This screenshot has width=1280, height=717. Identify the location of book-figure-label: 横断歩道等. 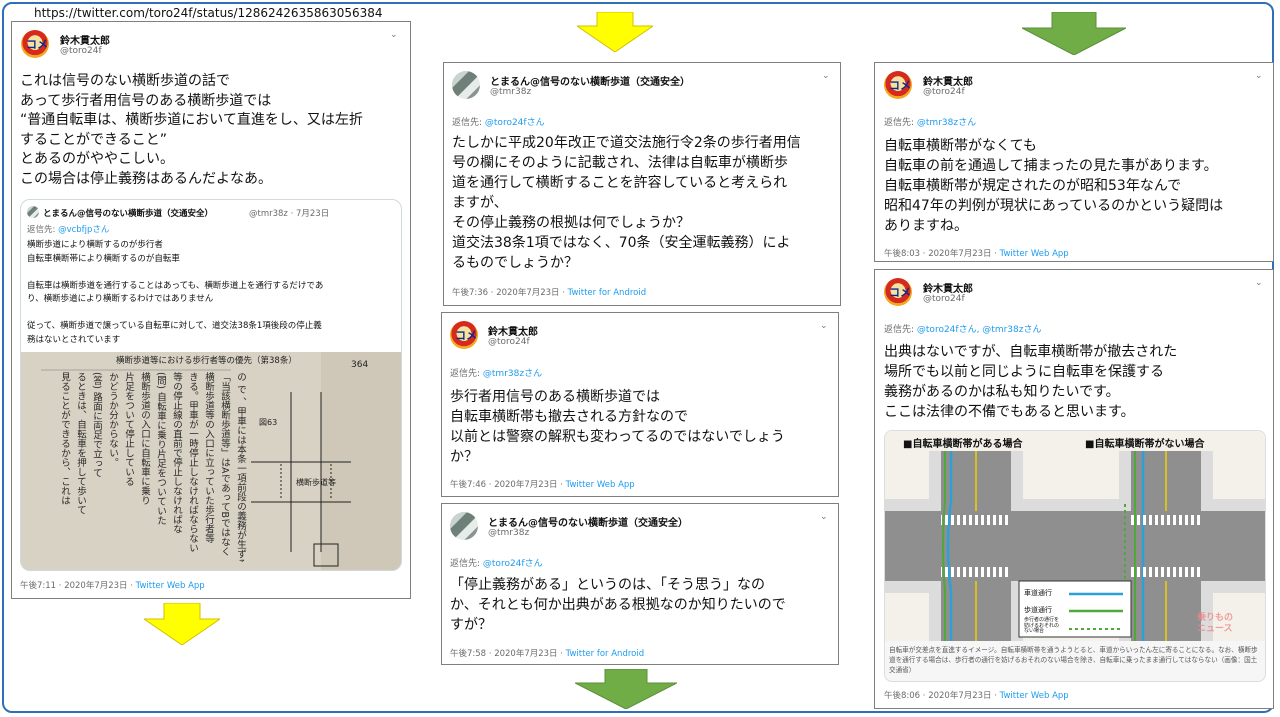
(316, 482).